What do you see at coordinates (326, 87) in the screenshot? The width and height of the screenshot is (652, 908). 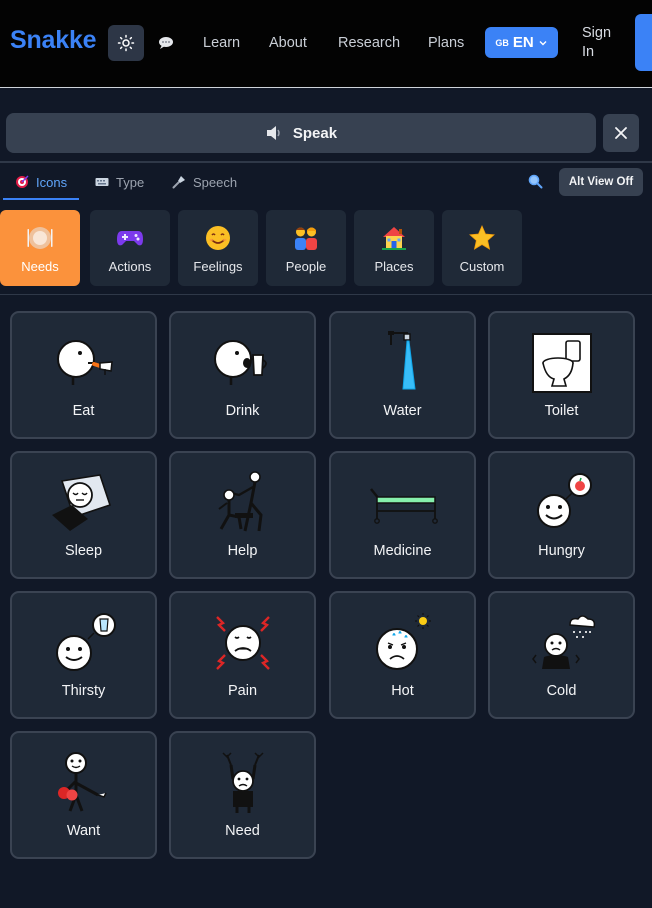 I see `header-divider` at bounding box center [326, 87].